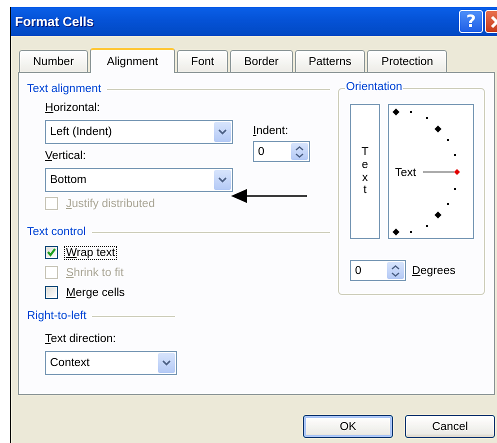  I want to click on field-label: Horizontal:, so click(73, 108).